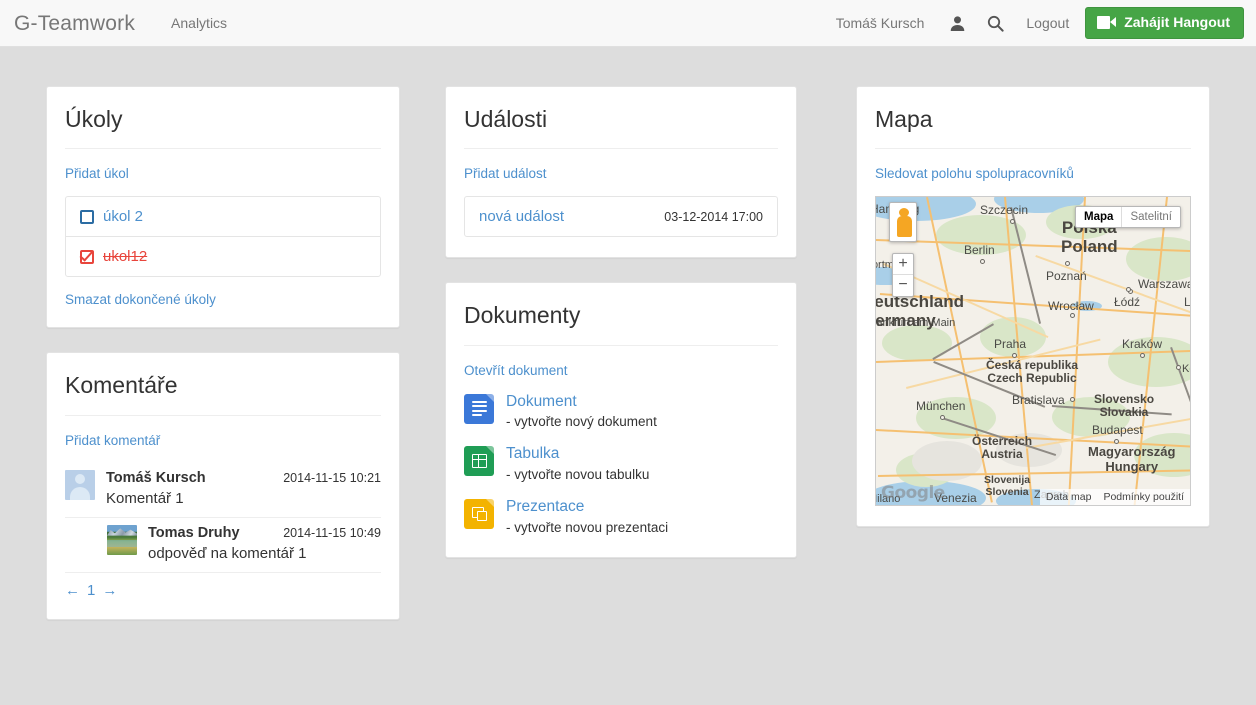  Describe the element at coordinates (587, 528) in the screenshot. I see `document-desc: - vytvořte novou prezentaci` at that location.